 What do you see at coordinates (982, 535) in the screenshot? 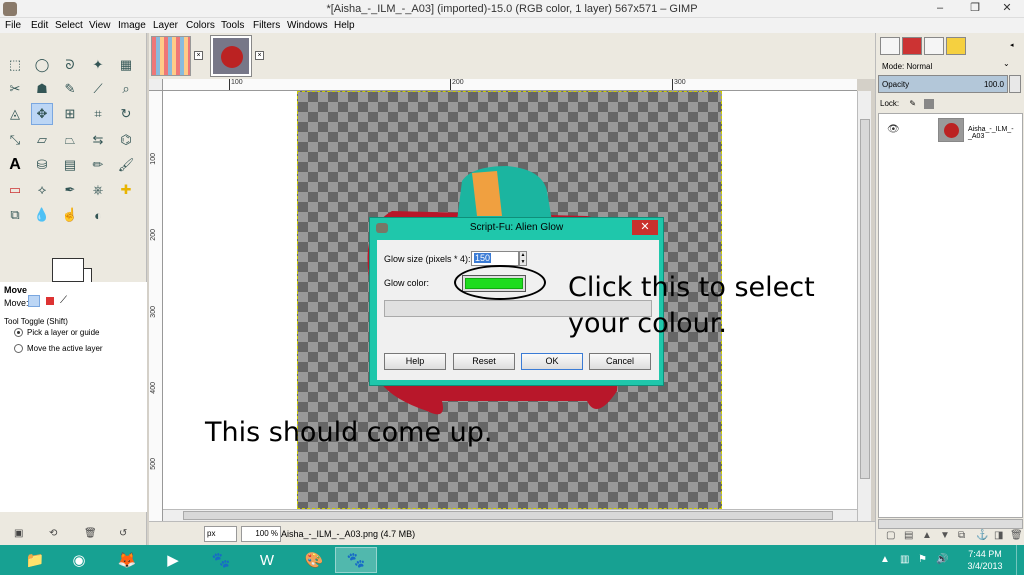
I see `anchor-layer-icon: ⚓` at bounding box center [982, 535].